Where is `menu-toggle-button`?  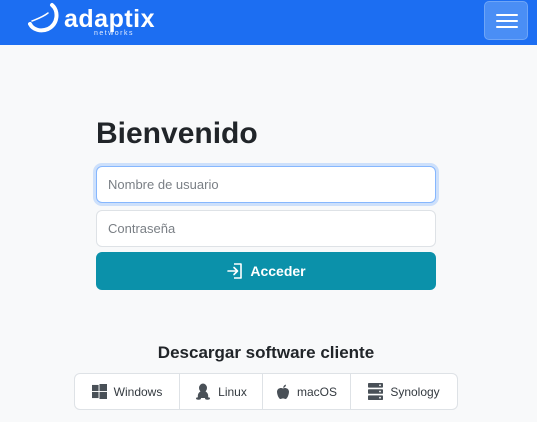
menu-toggle-button is located at coordinates (506, 20).